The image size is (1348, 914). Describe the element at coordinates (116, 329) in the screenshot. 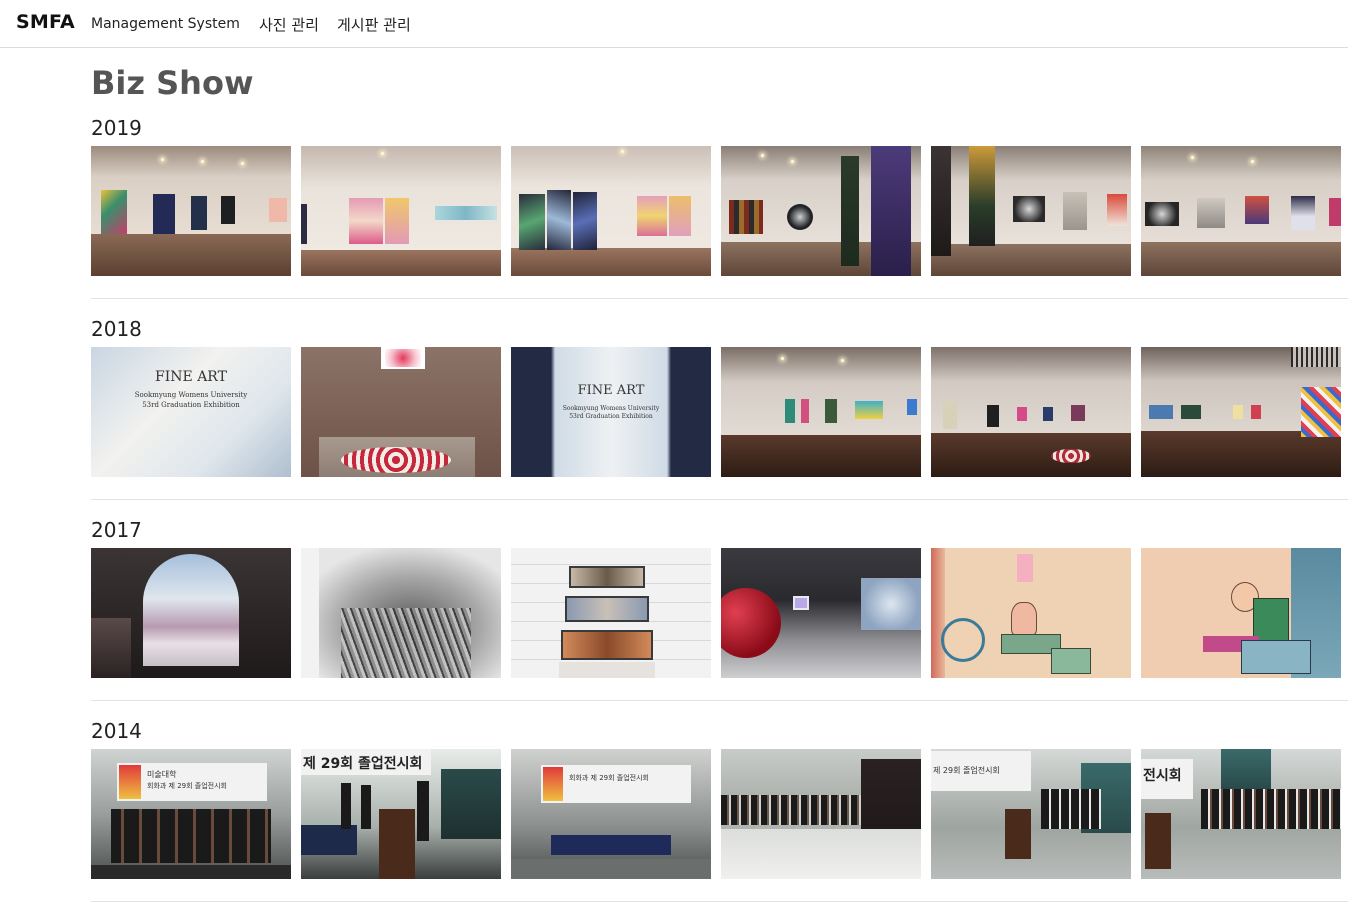

I see `section-year: 2018` at that location.